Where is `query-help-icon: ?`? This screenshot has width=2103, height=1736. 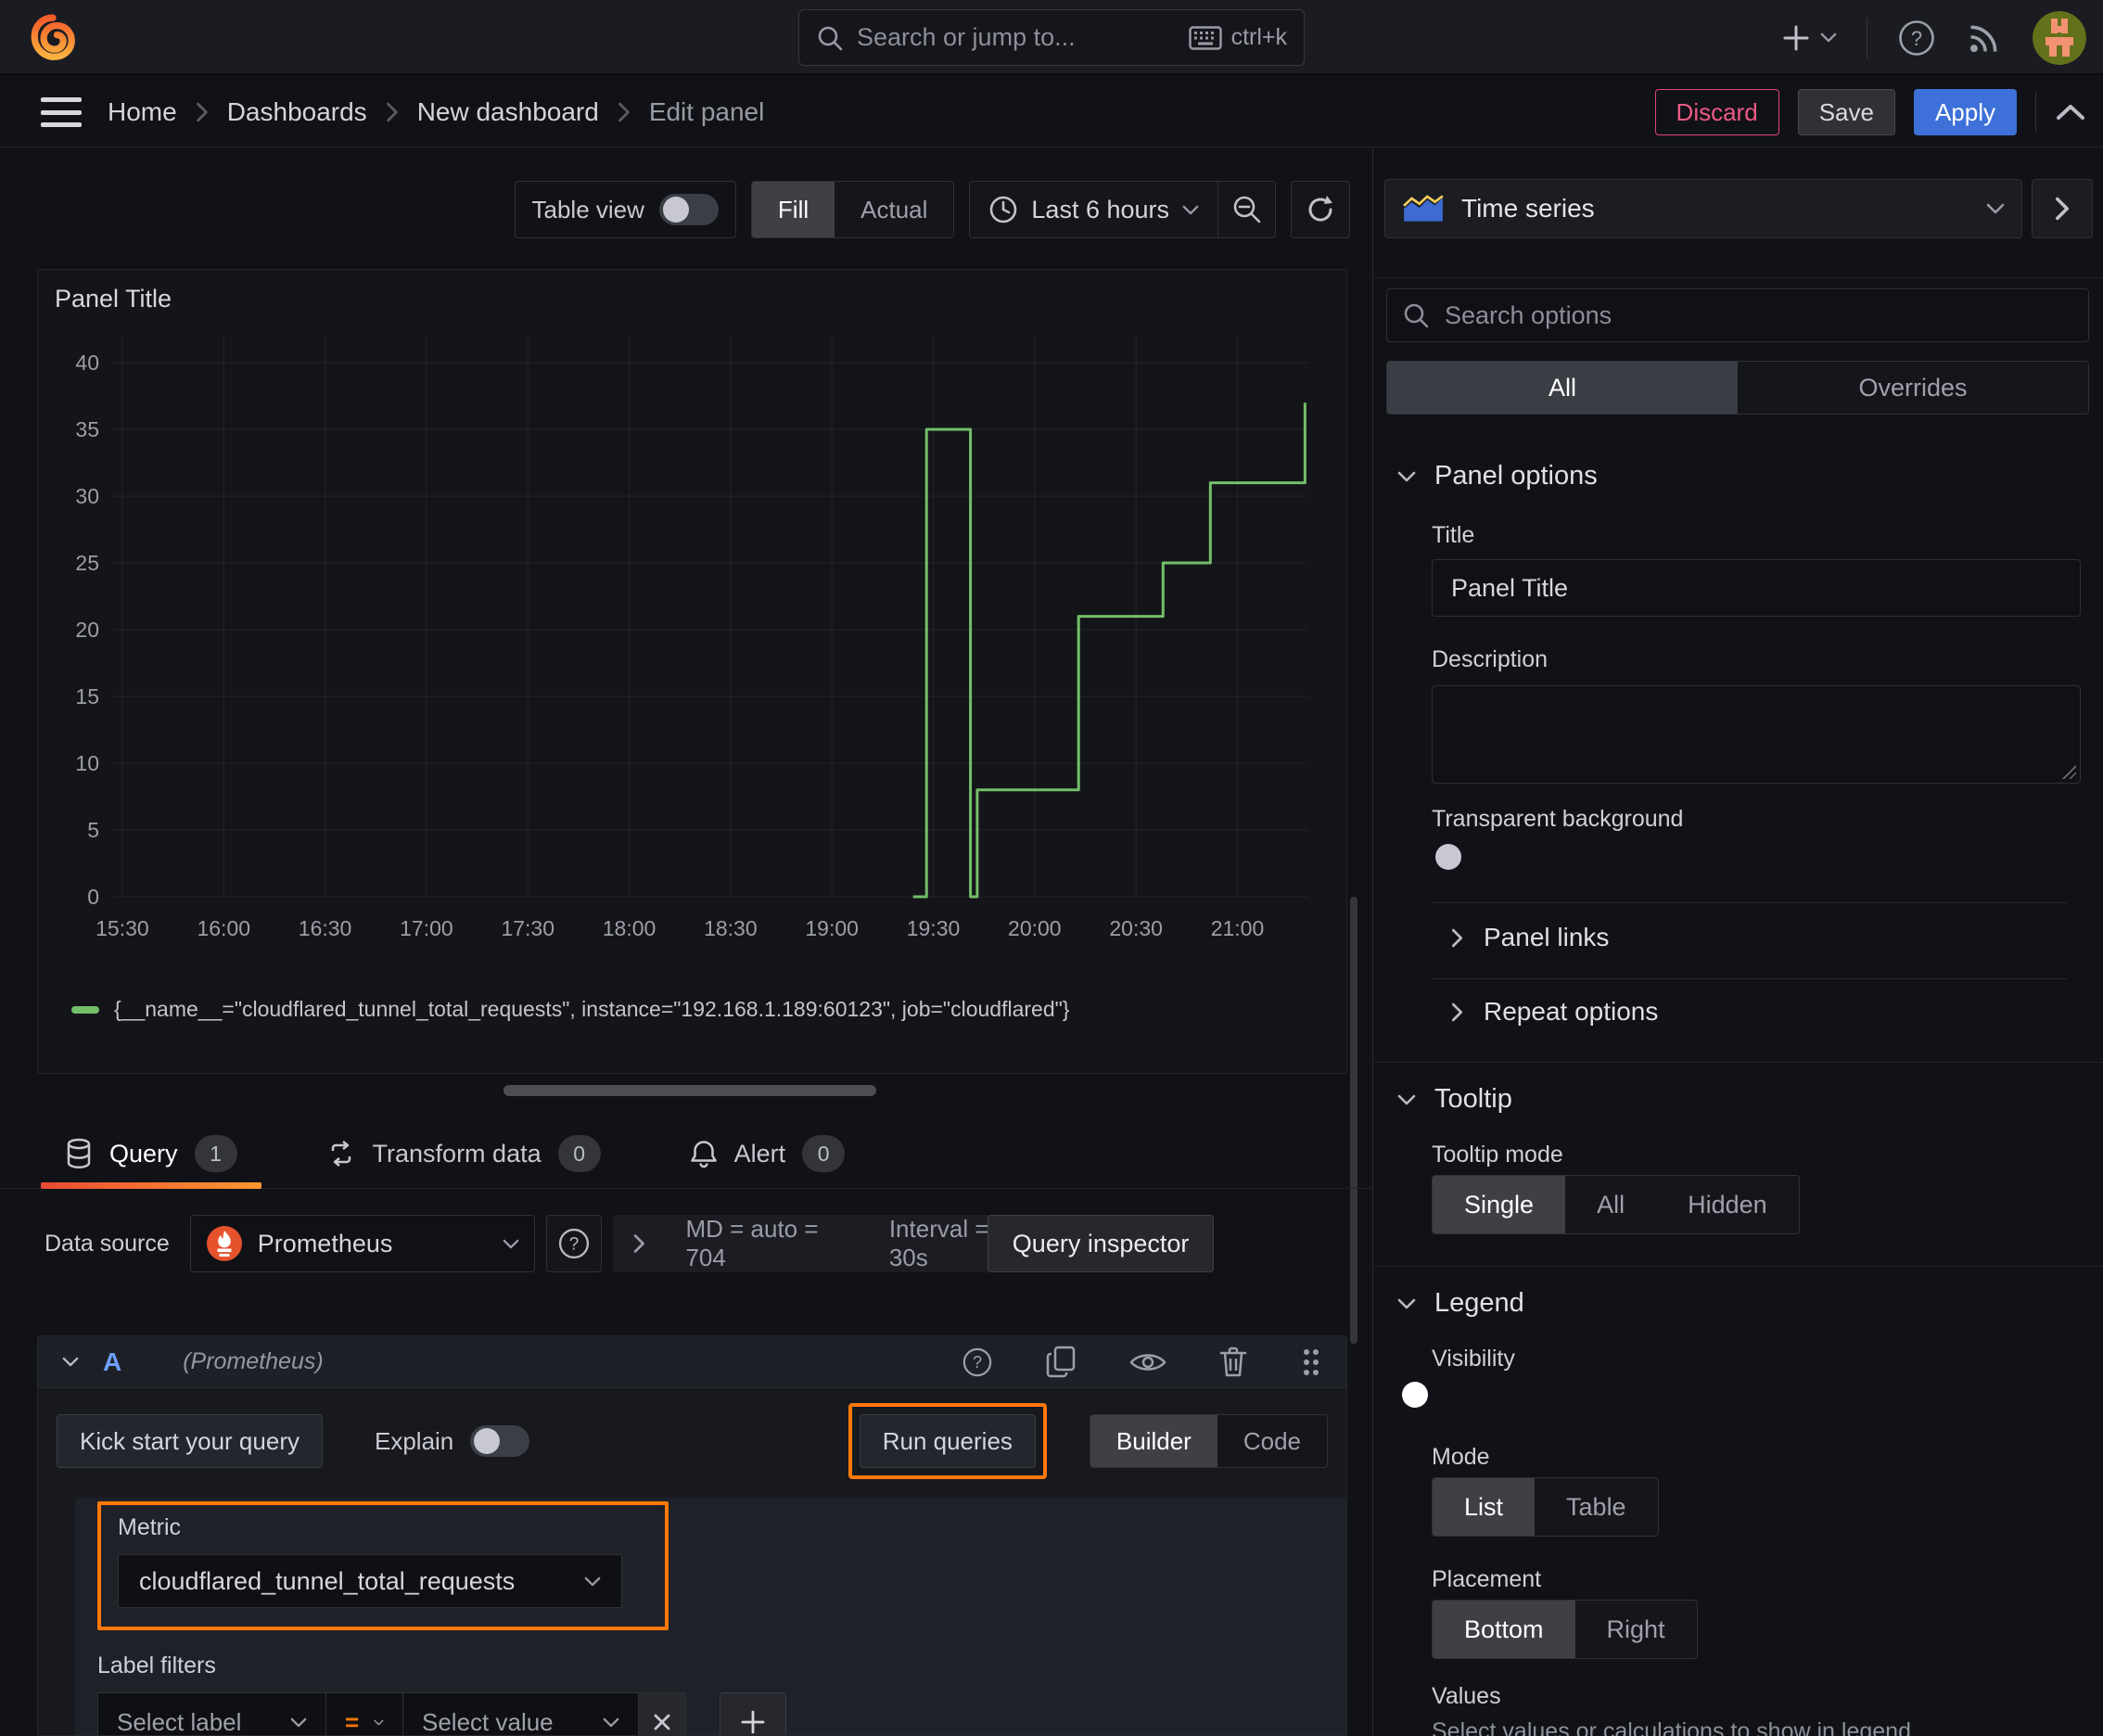
query-help-icon: ? is located at coordinates (977, 1362).